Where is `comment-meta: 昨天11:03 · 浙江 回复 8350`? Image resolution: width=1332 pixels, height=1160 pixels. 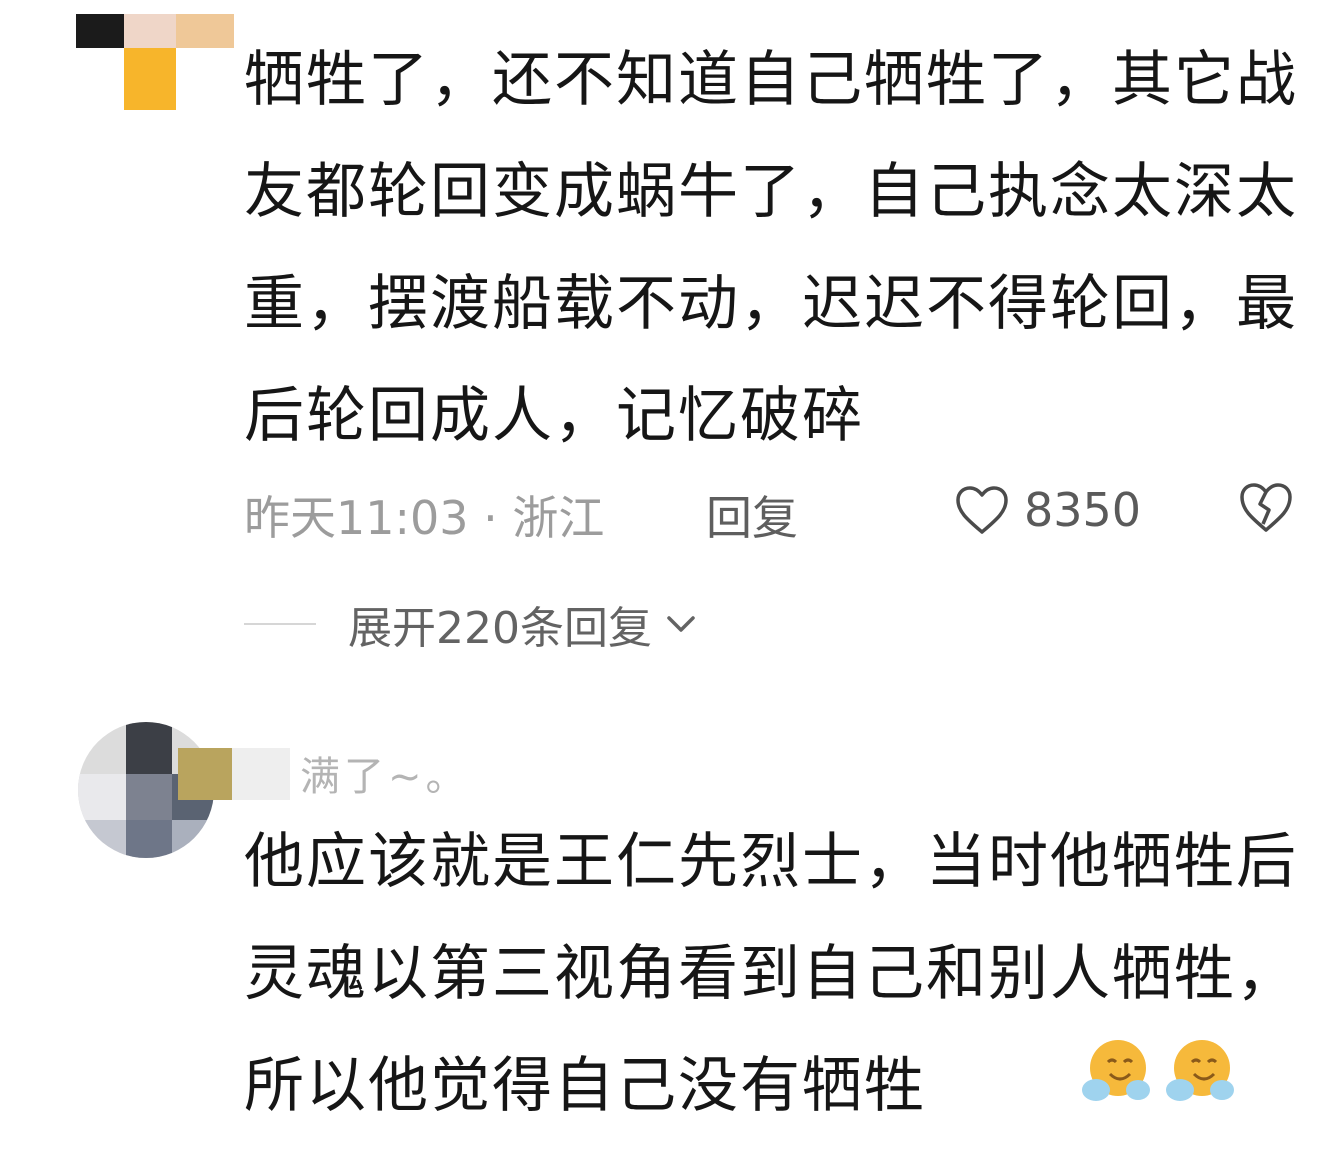 comment-meta: 昨天11:03 · 浙江 回复 8350 is located at coordinates (779, 511).